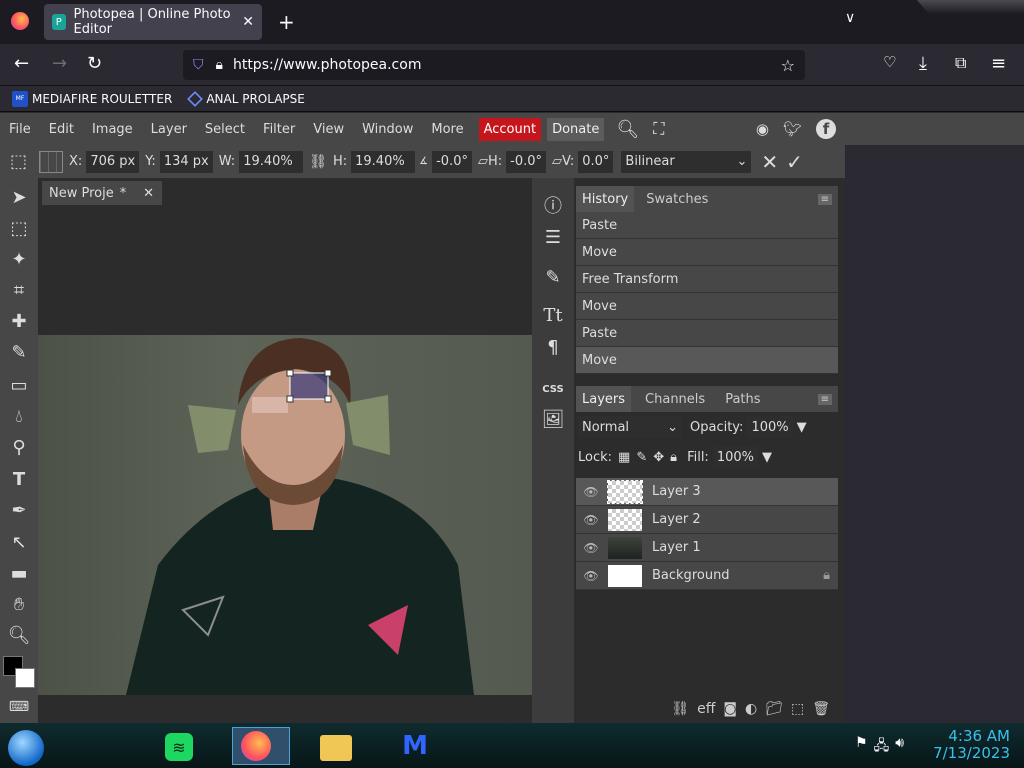 The image size is (1024, 768). I want to click on reddit-icon: ◉, so click(762, 129).